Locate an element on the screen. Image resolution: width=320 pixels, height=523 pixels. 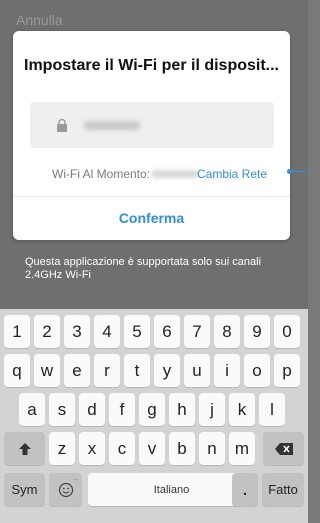
key-i: i is located at coordinates (227, 370).